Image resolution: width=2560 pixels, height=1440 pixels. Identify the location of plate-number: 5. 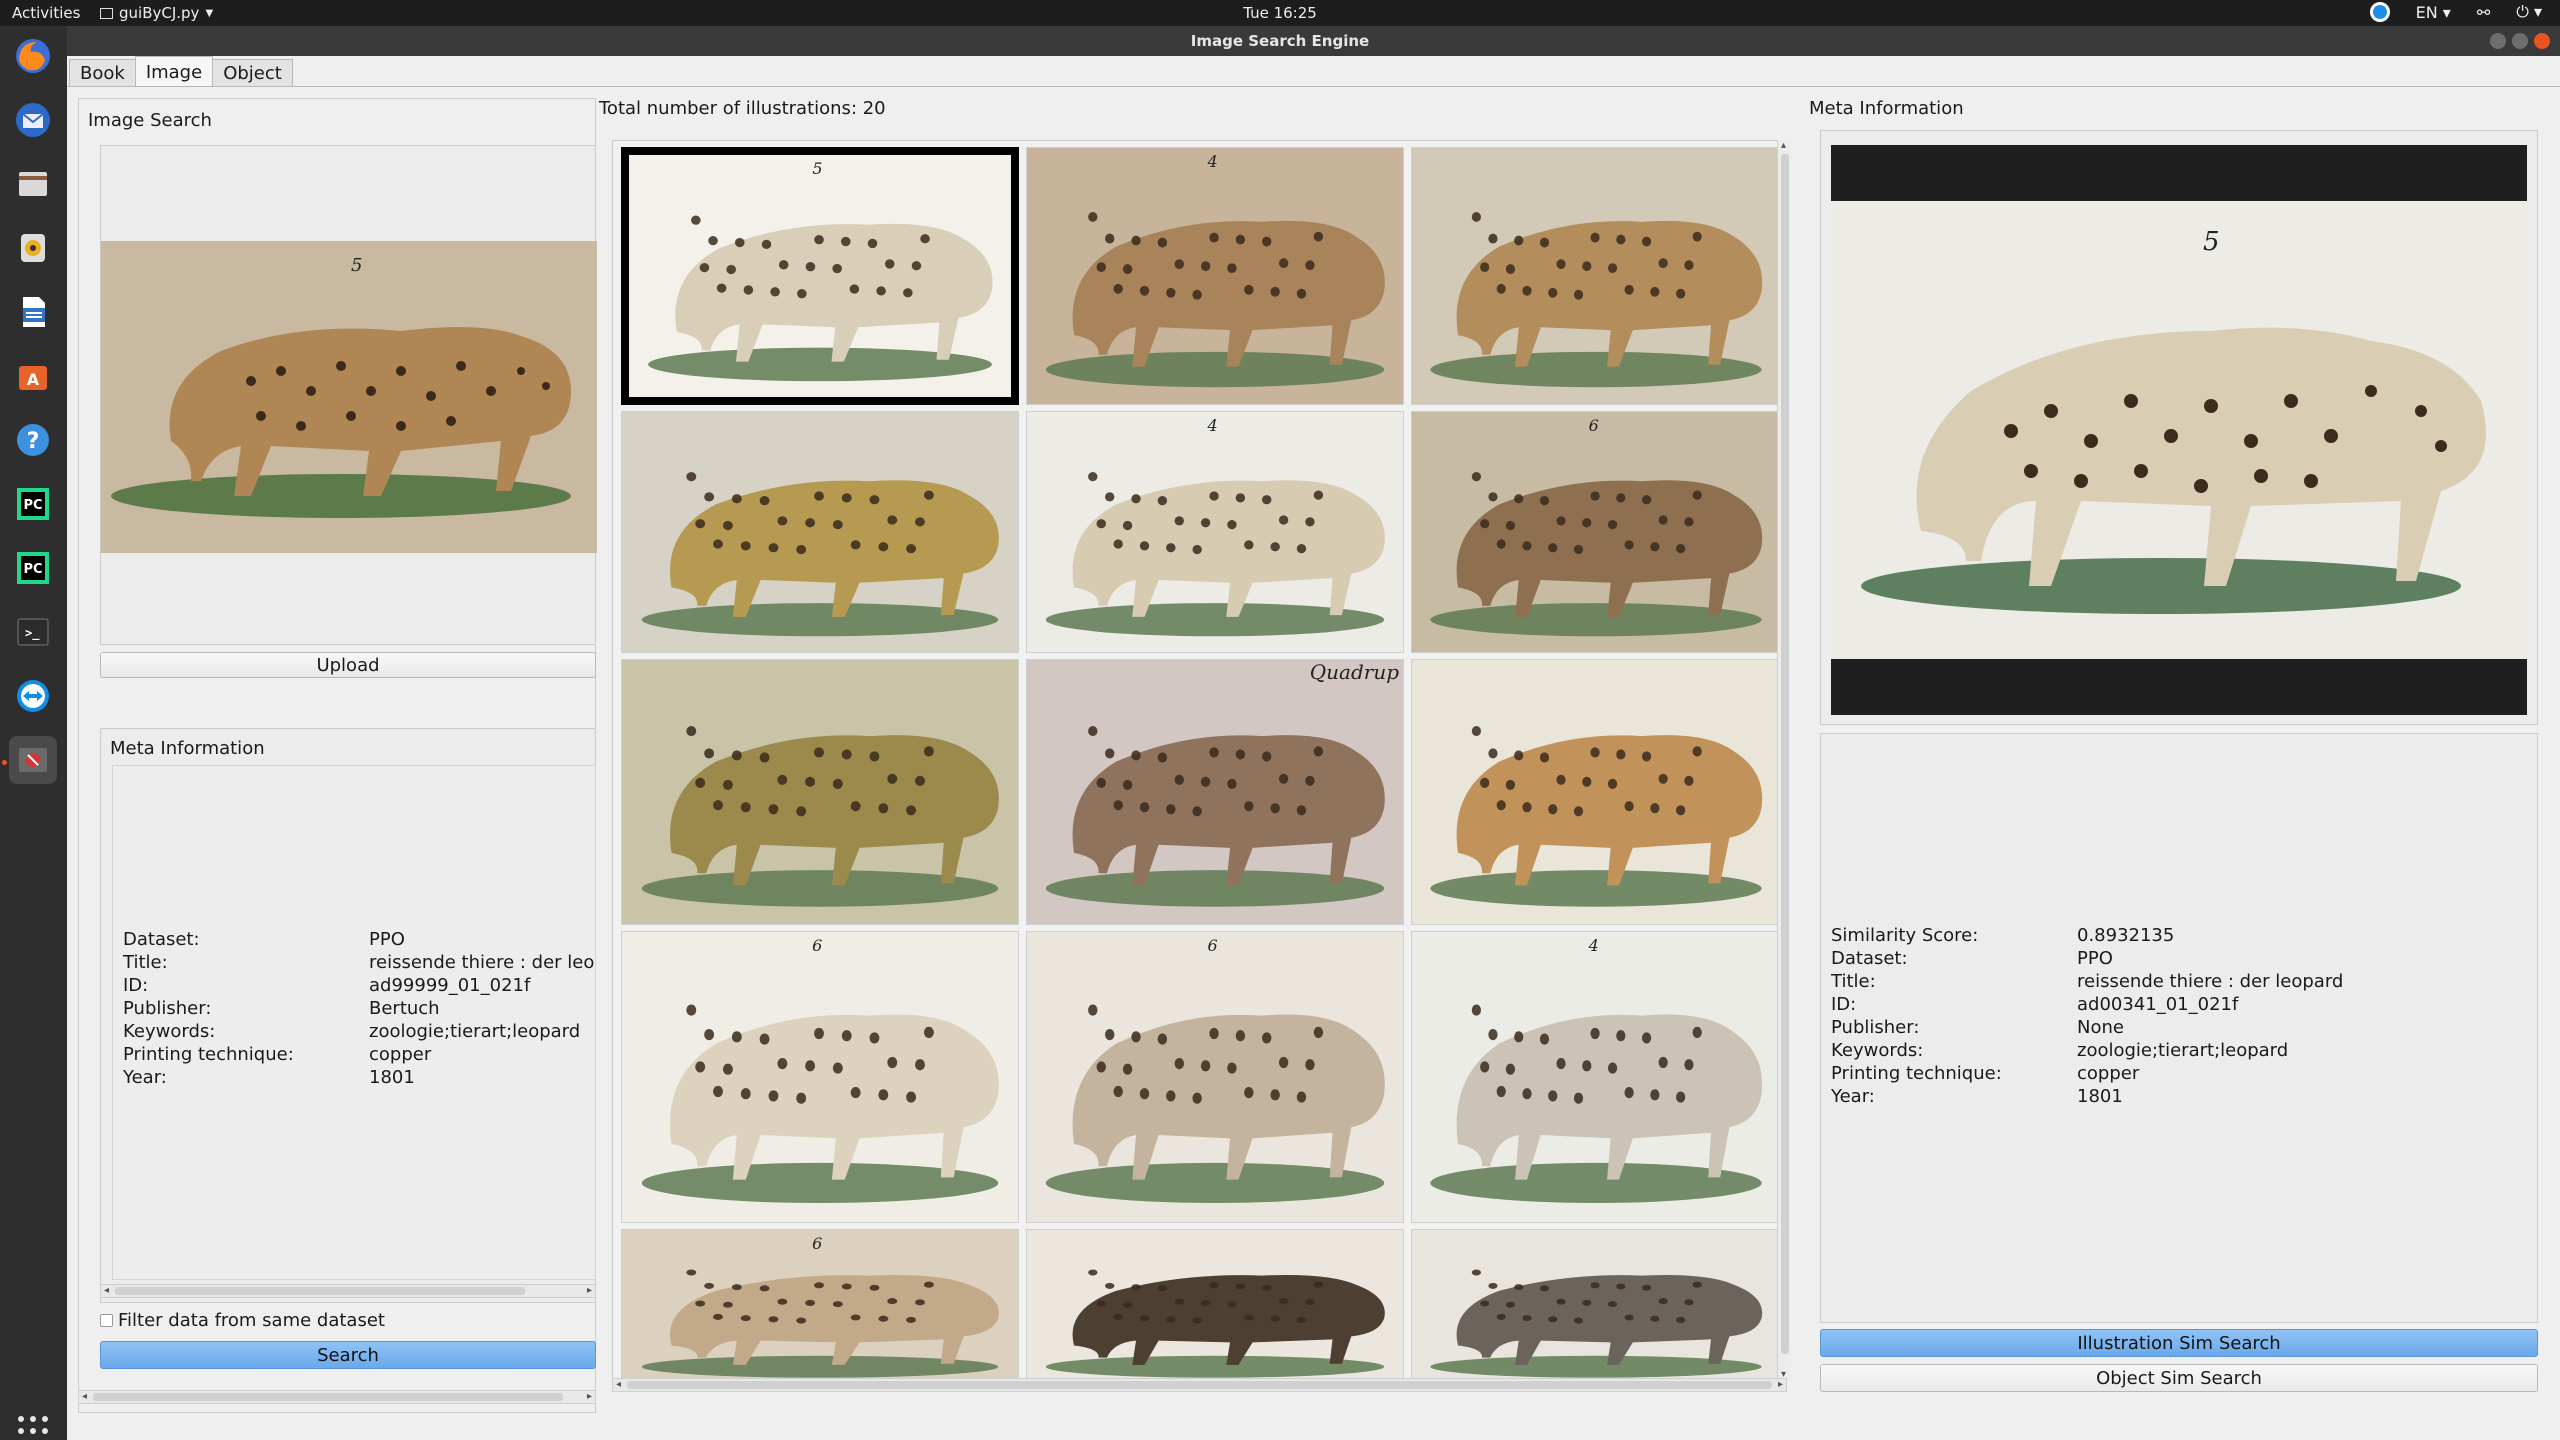
(817, 168).